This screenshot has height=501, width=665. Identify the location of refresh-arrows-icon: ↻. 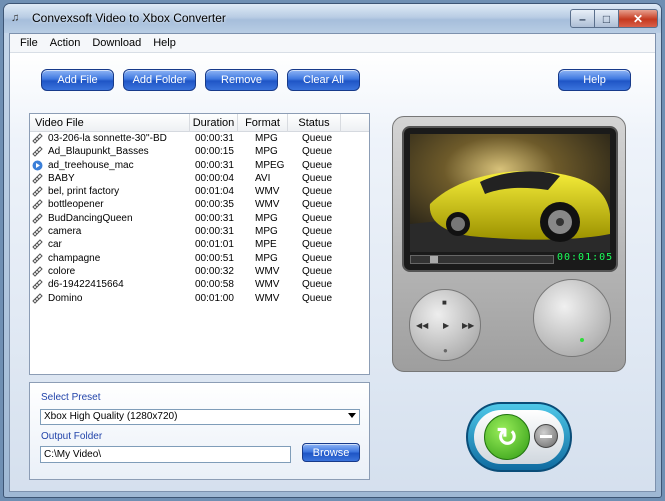
(507, 436).